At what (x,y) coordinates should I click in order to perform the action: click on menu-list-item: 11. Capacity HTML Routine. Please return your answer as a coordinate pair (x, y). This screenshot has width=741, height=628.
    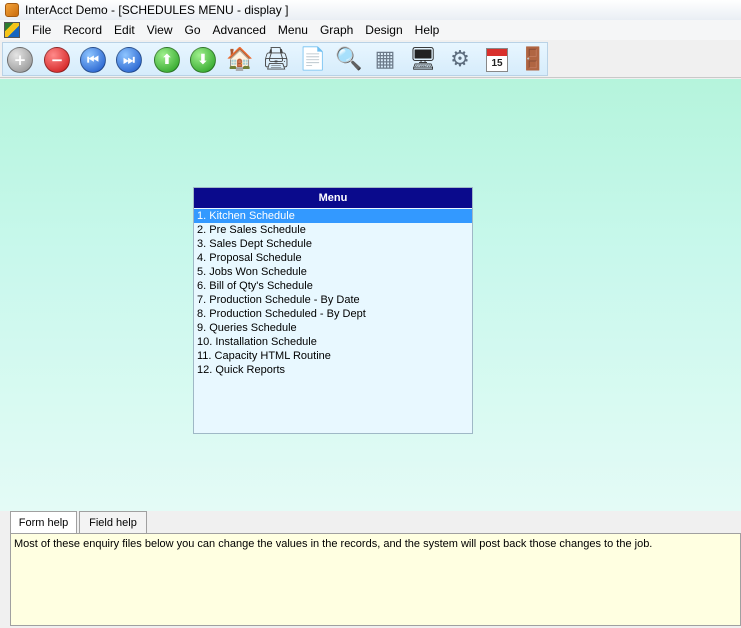
    Looking at the image, I should click on (333, 356).